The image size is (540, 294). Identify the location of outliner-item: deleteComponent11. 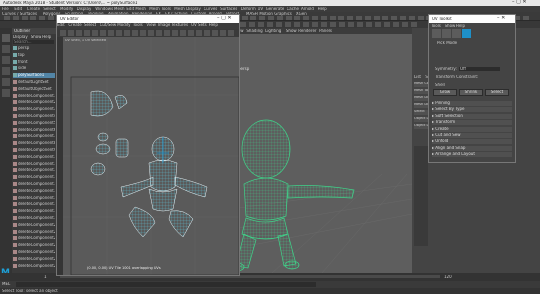
(34, 164).